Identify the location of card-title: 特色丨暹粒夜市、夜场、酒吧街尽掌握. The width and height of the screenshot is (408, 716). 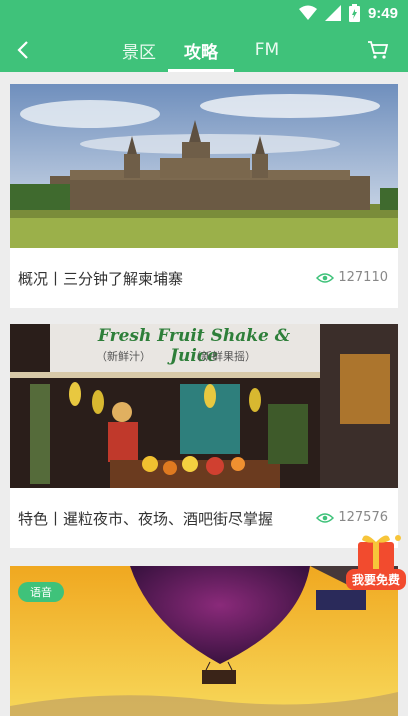
(145, 518).